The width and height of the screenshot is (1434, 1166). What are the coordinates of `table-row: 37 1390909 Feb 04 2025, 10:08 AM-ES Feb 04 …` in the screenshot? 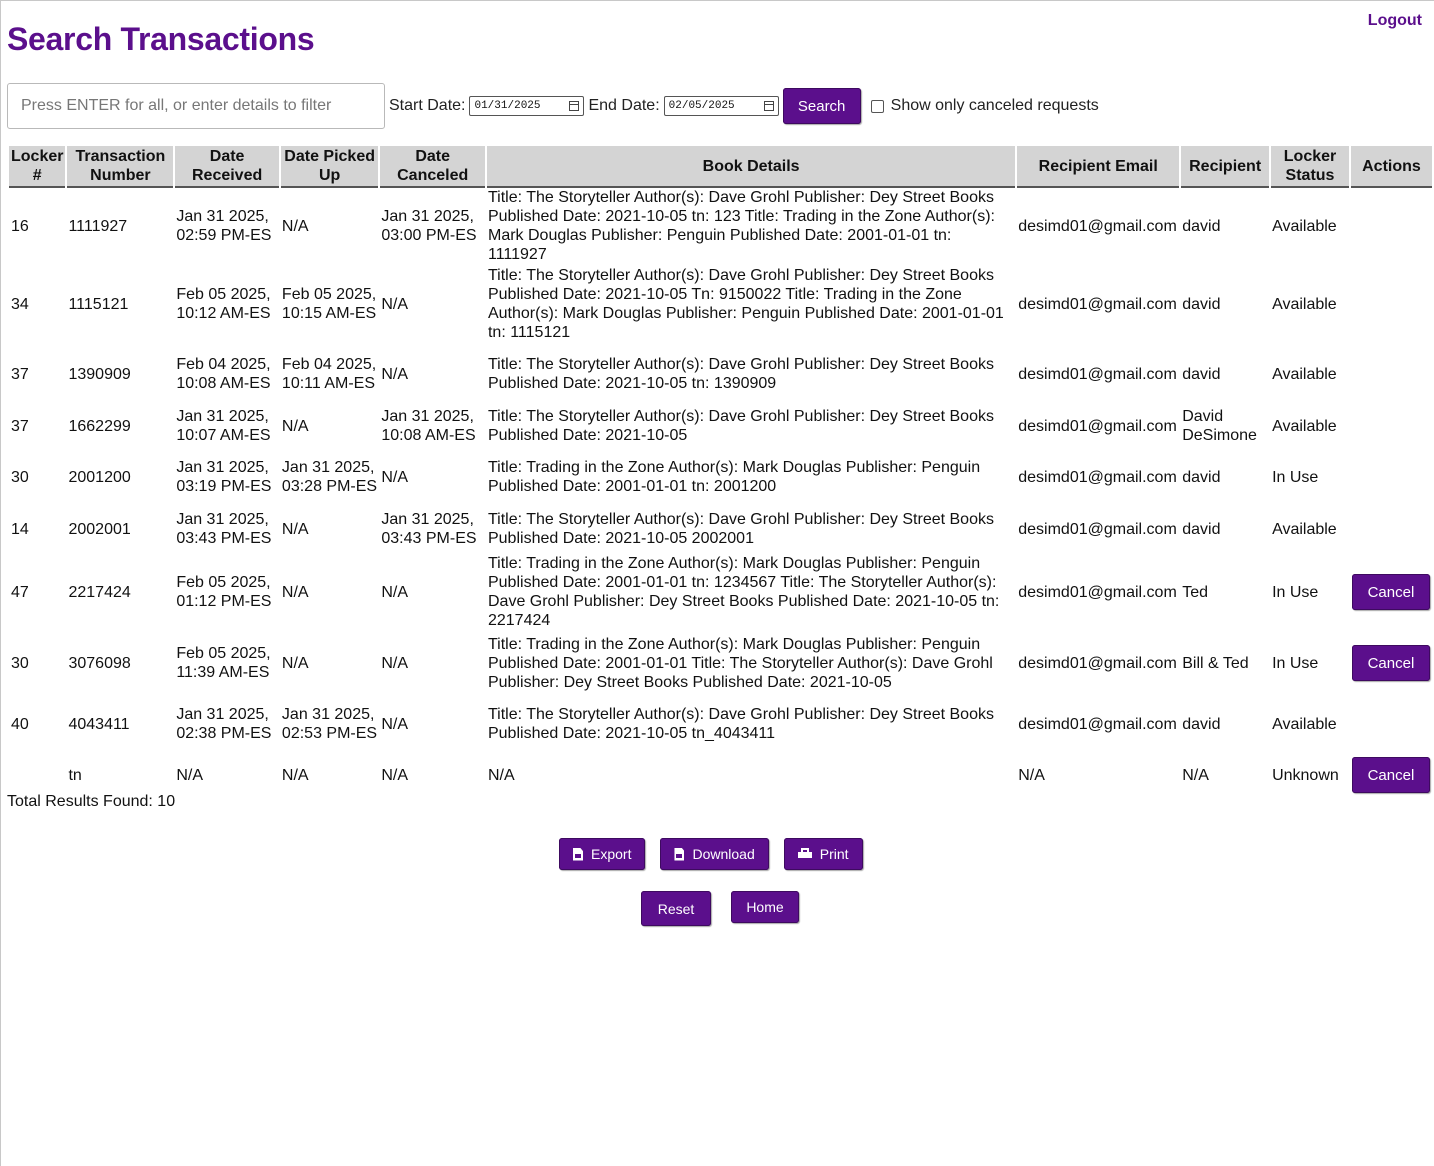 It's located at (720, 374).